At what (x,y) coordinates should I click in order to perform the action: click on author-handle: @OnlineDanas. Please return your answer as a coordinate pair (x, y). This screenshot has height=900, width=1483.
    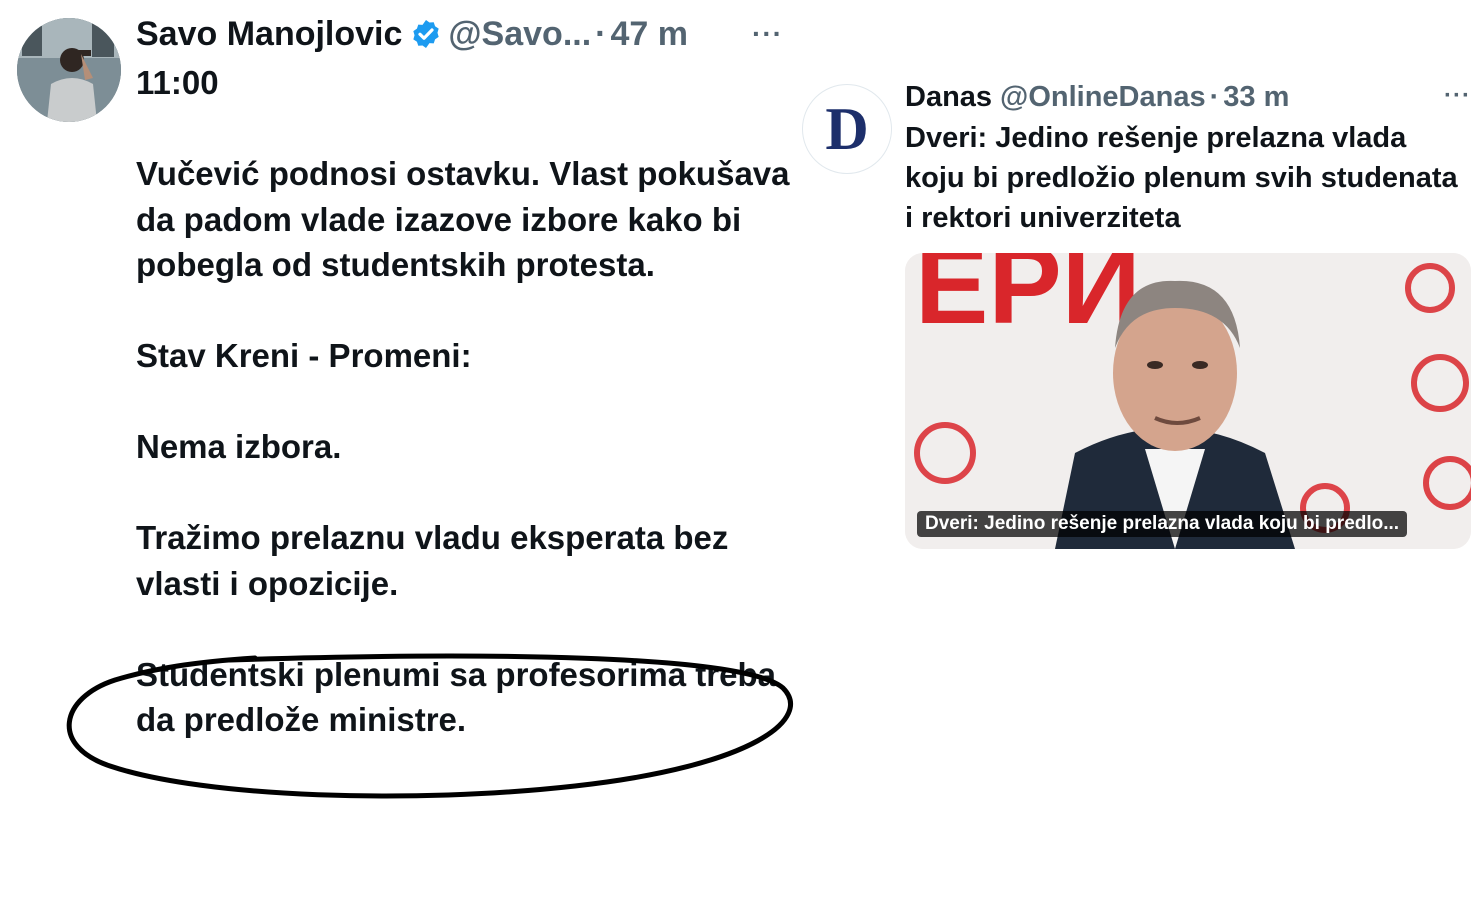
    Looking at the image, I should click on (1103, 97).